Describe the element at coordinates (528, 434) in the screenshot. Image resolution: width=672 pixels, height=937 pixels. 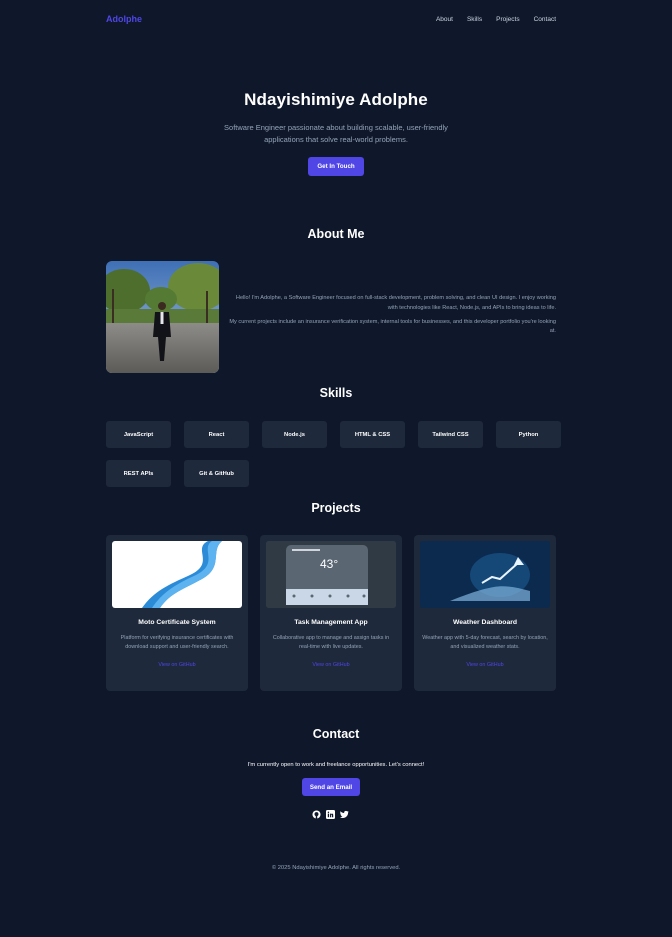
I see `skill-chip: Python` at that location.